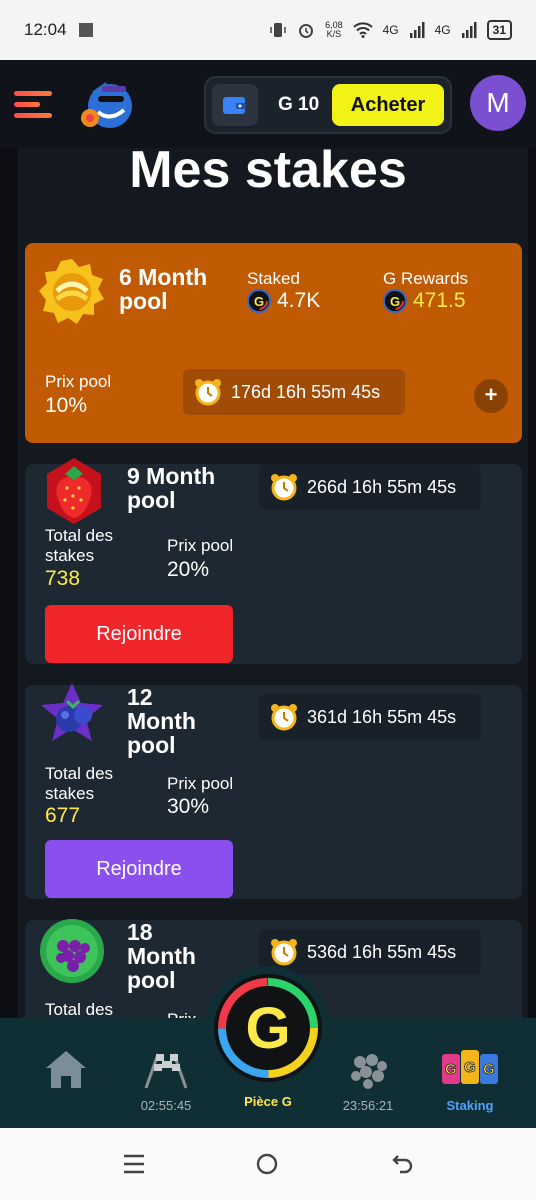 The height and width of the screenshot is (1200, 536). Describe the element at coordinates (72, 712) in the screenshot. I see `blueberry-icon` at that location.